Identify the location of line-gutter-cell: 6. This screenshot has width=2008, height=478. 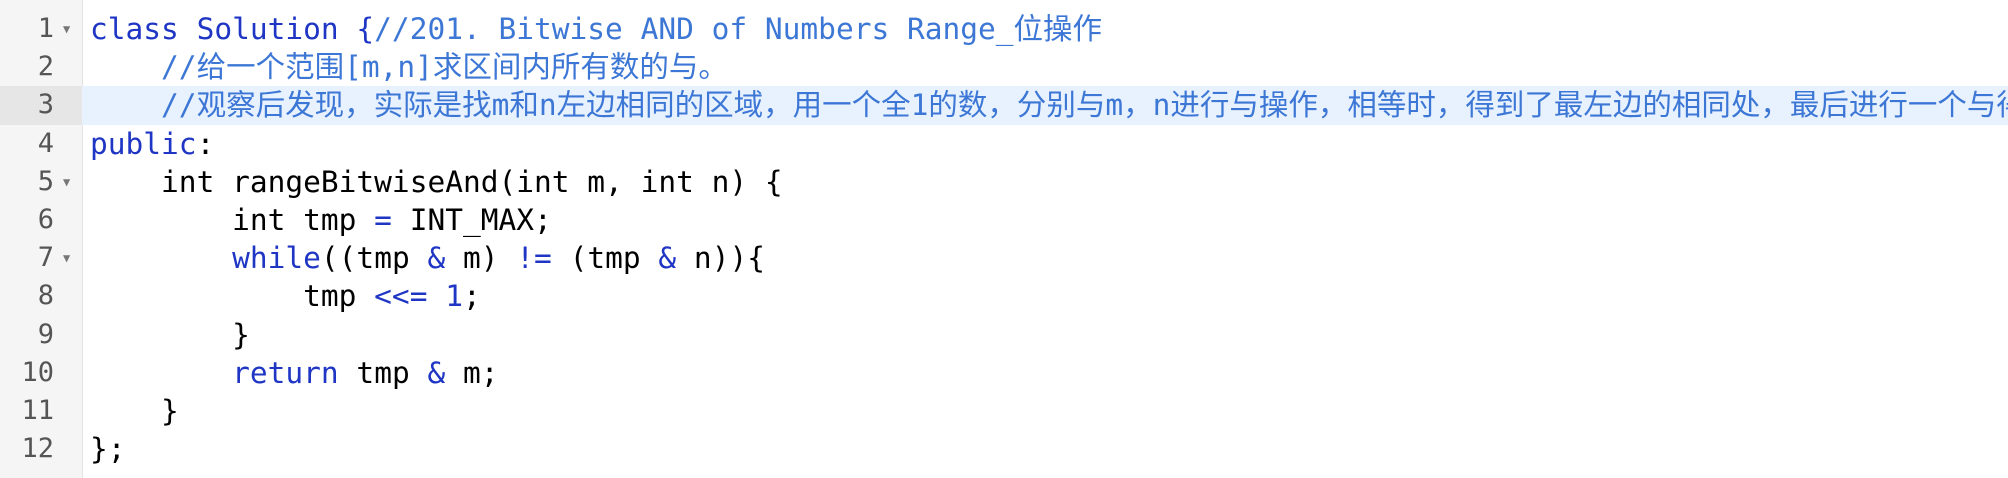
(41, 220).